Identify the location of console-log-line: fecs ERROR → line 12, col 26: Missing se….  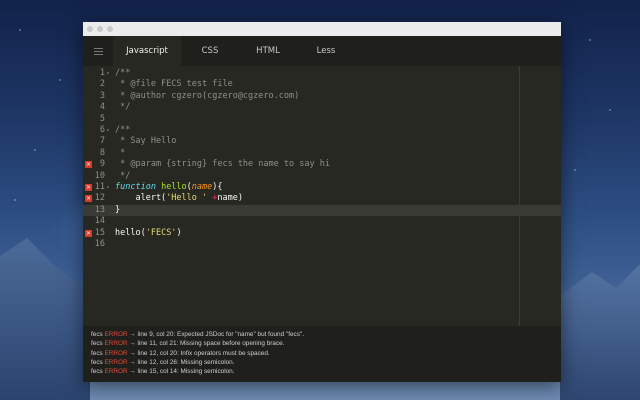
(163, 362).